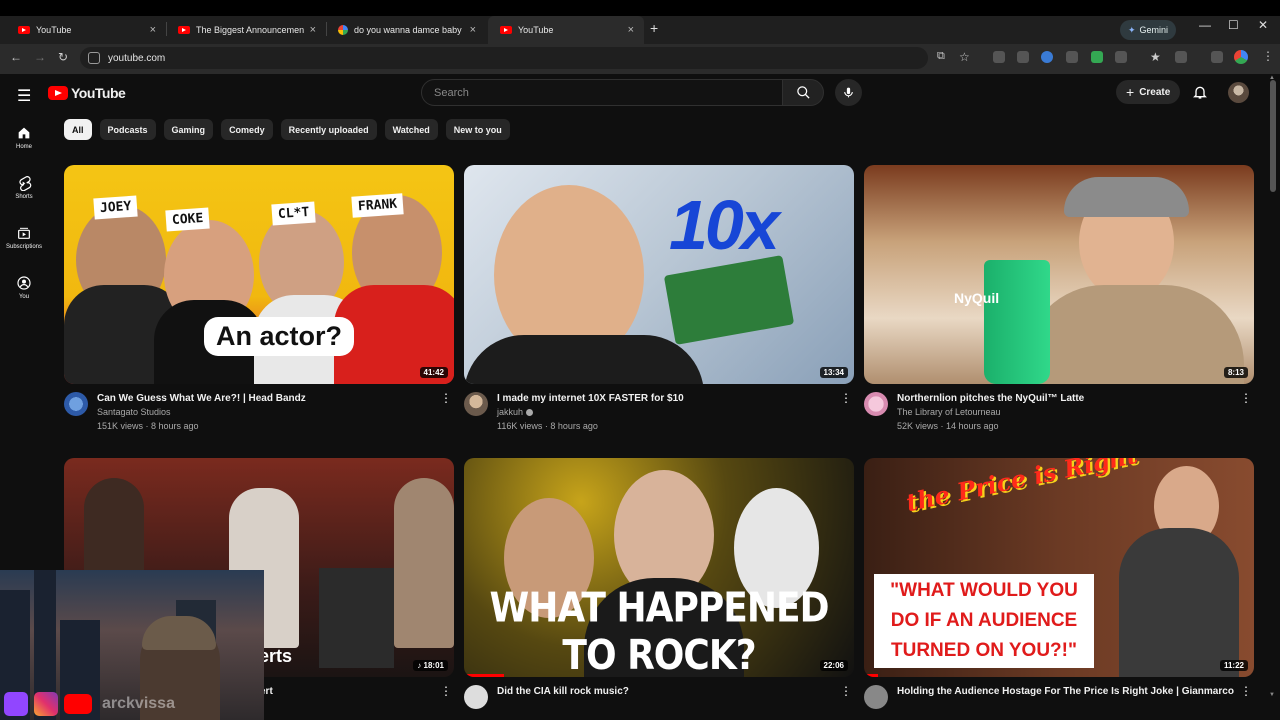  Describe the element at coordinates (1241, 57) in the screenshot. I see `browser-profile-icon` at that location.